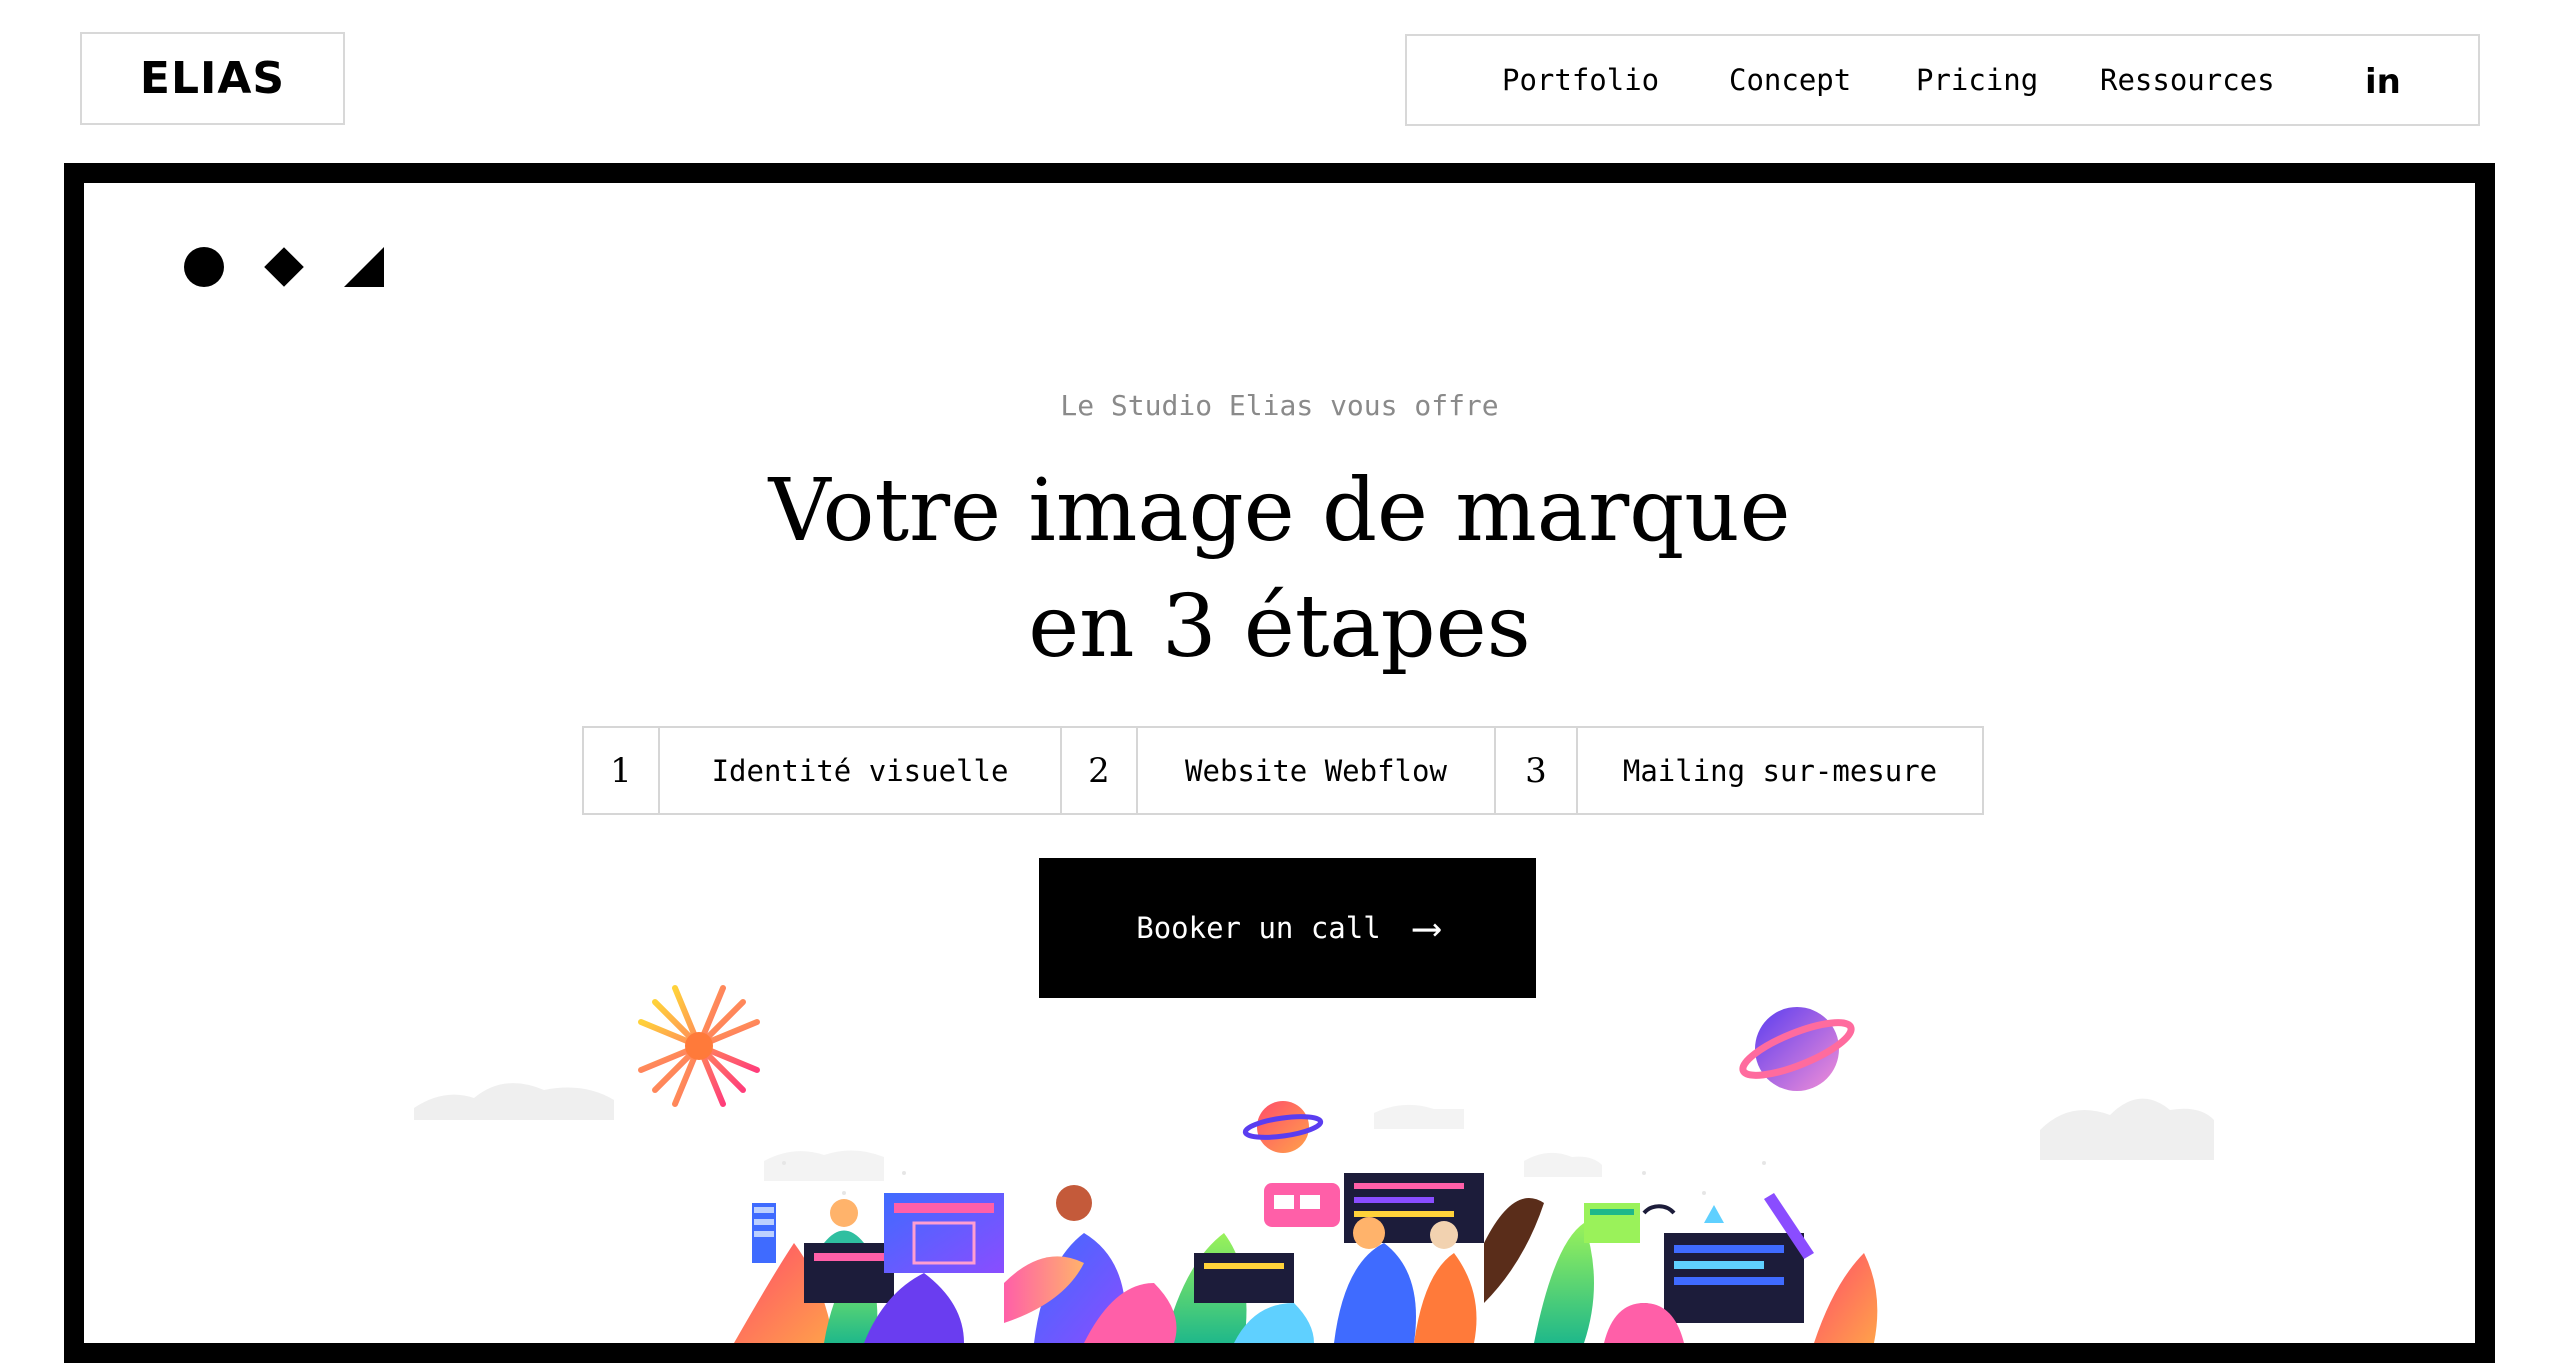 This screenshot has height=1363, width=2558. What do you see at coordinates (1283, 1127) in the screenshot?
I see `small-planet-icon` at bounding box center [1283, 1127].